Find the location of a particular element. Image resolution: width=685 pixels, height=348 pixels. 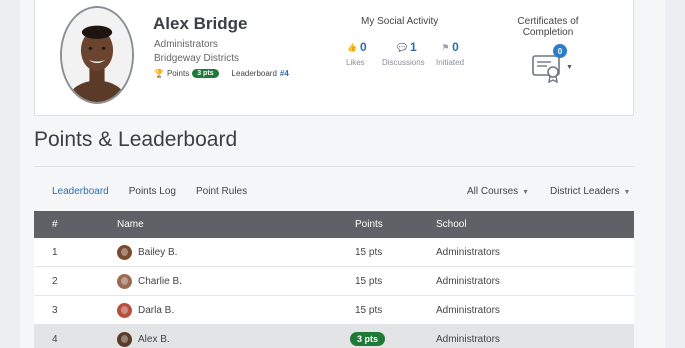

likes-label: Likes is located at coordinates (355, 62).